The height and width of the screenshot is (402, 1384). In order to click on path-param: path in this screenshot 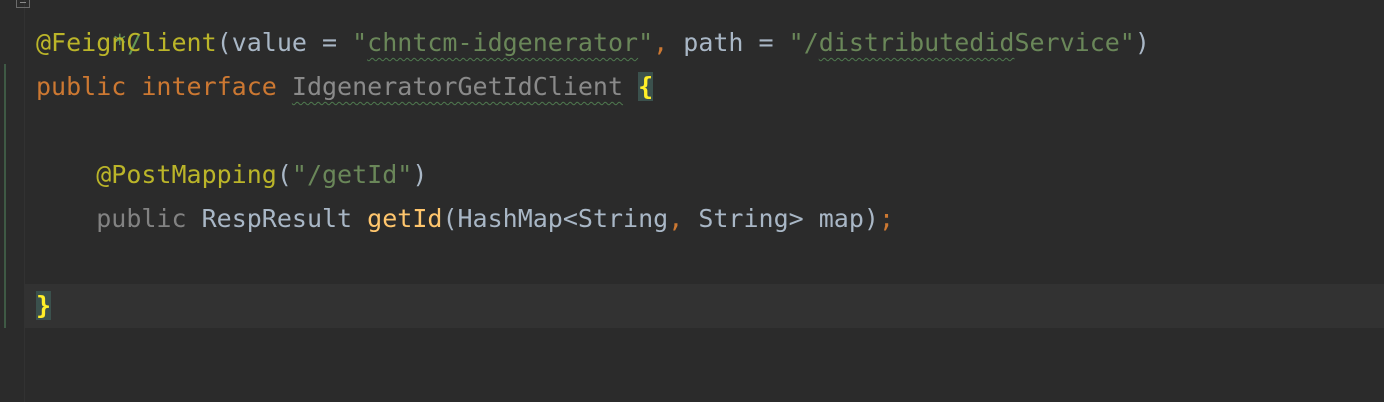, I will do `click(713, 42)`.